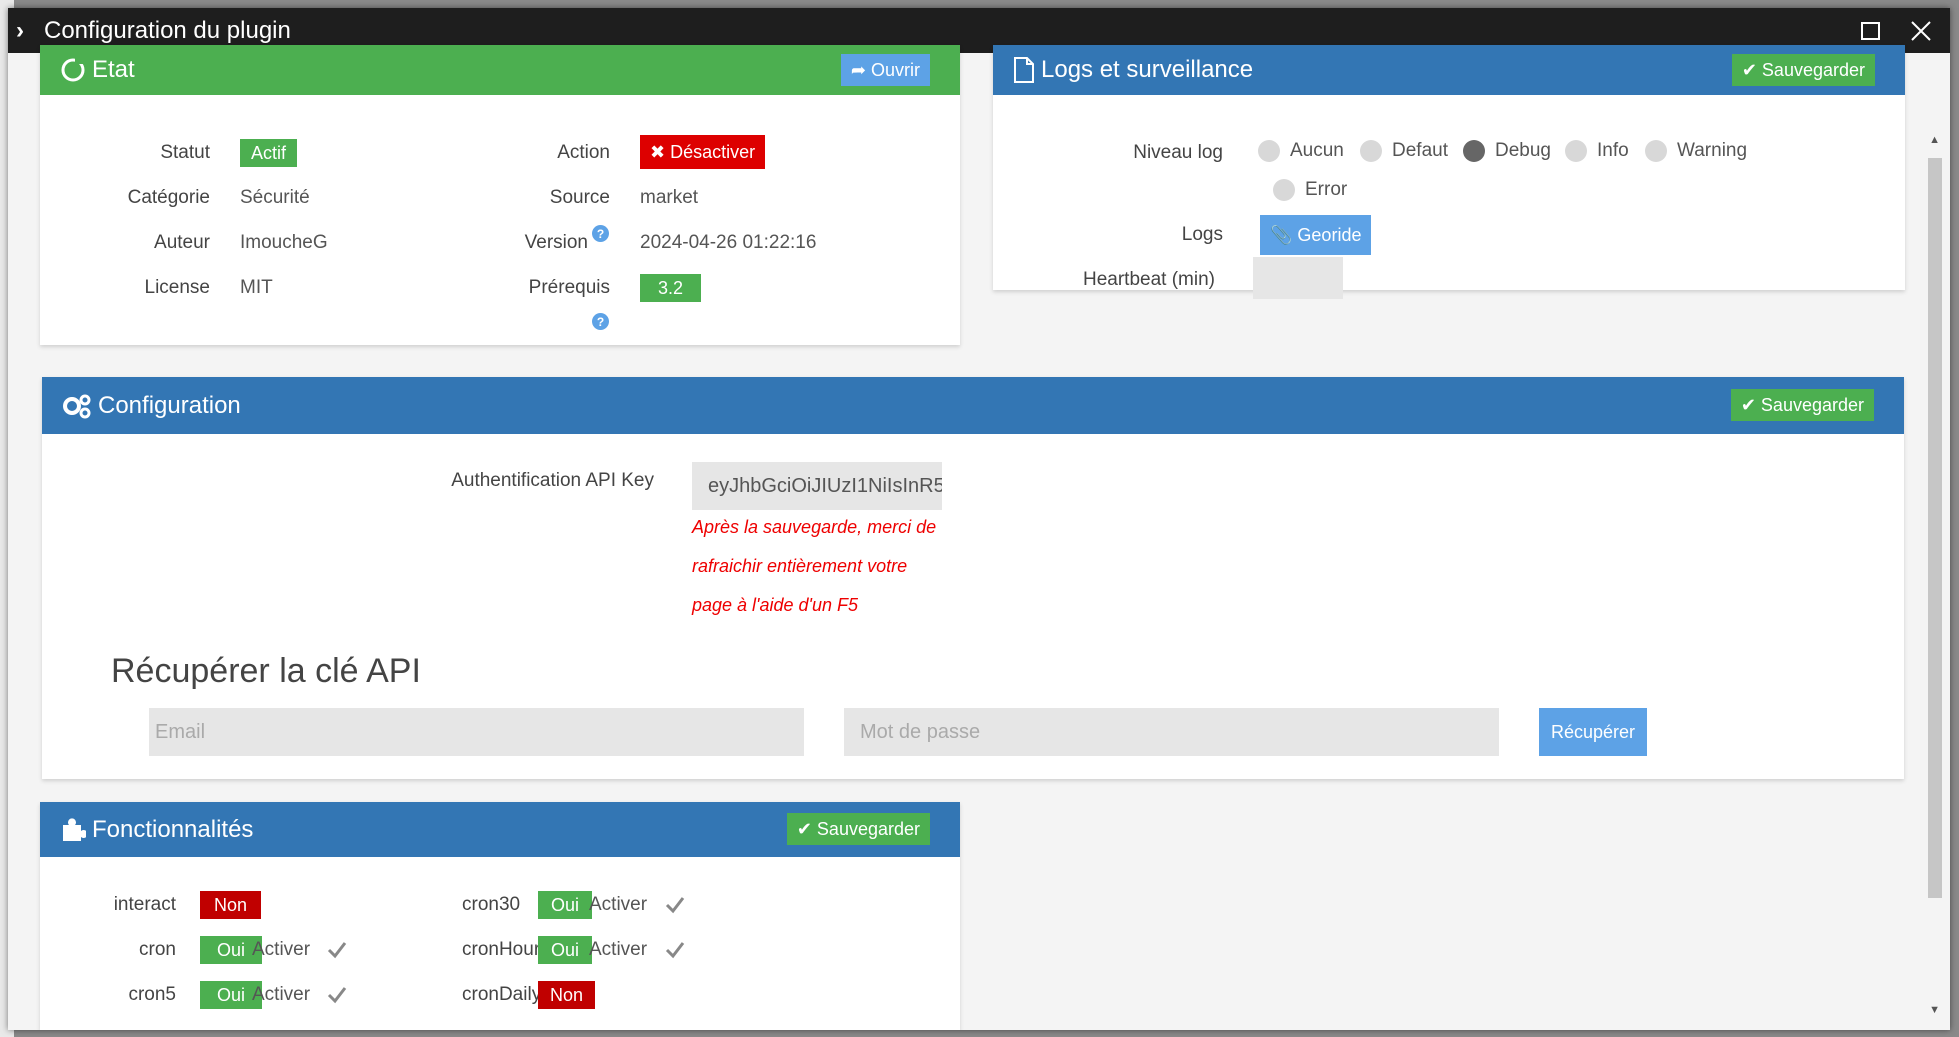 The height and width of the screenshot is (1037, 1959). What do you see at coordinates (1523, 150) in the screenshot?
I see `radio-label: Debug` at bounding box center [1523, 150].